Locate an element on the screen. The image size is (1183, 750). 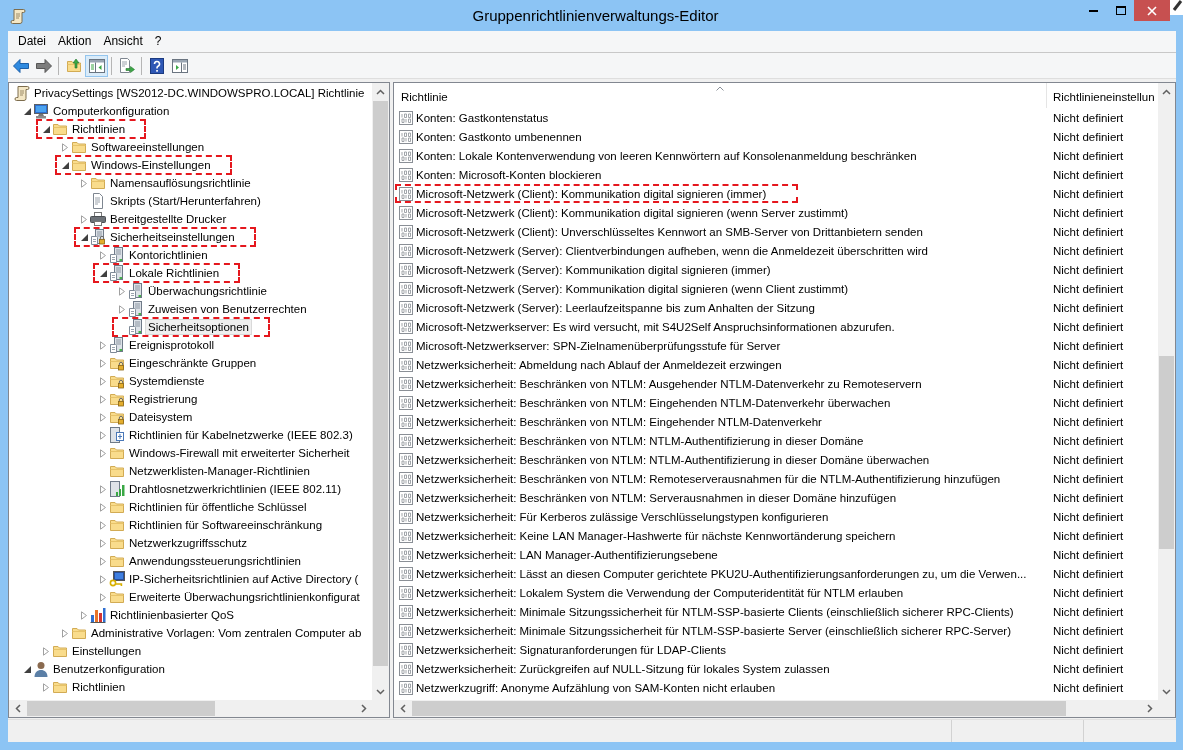
menu-item: Datei is located at coordinates (32, 41).